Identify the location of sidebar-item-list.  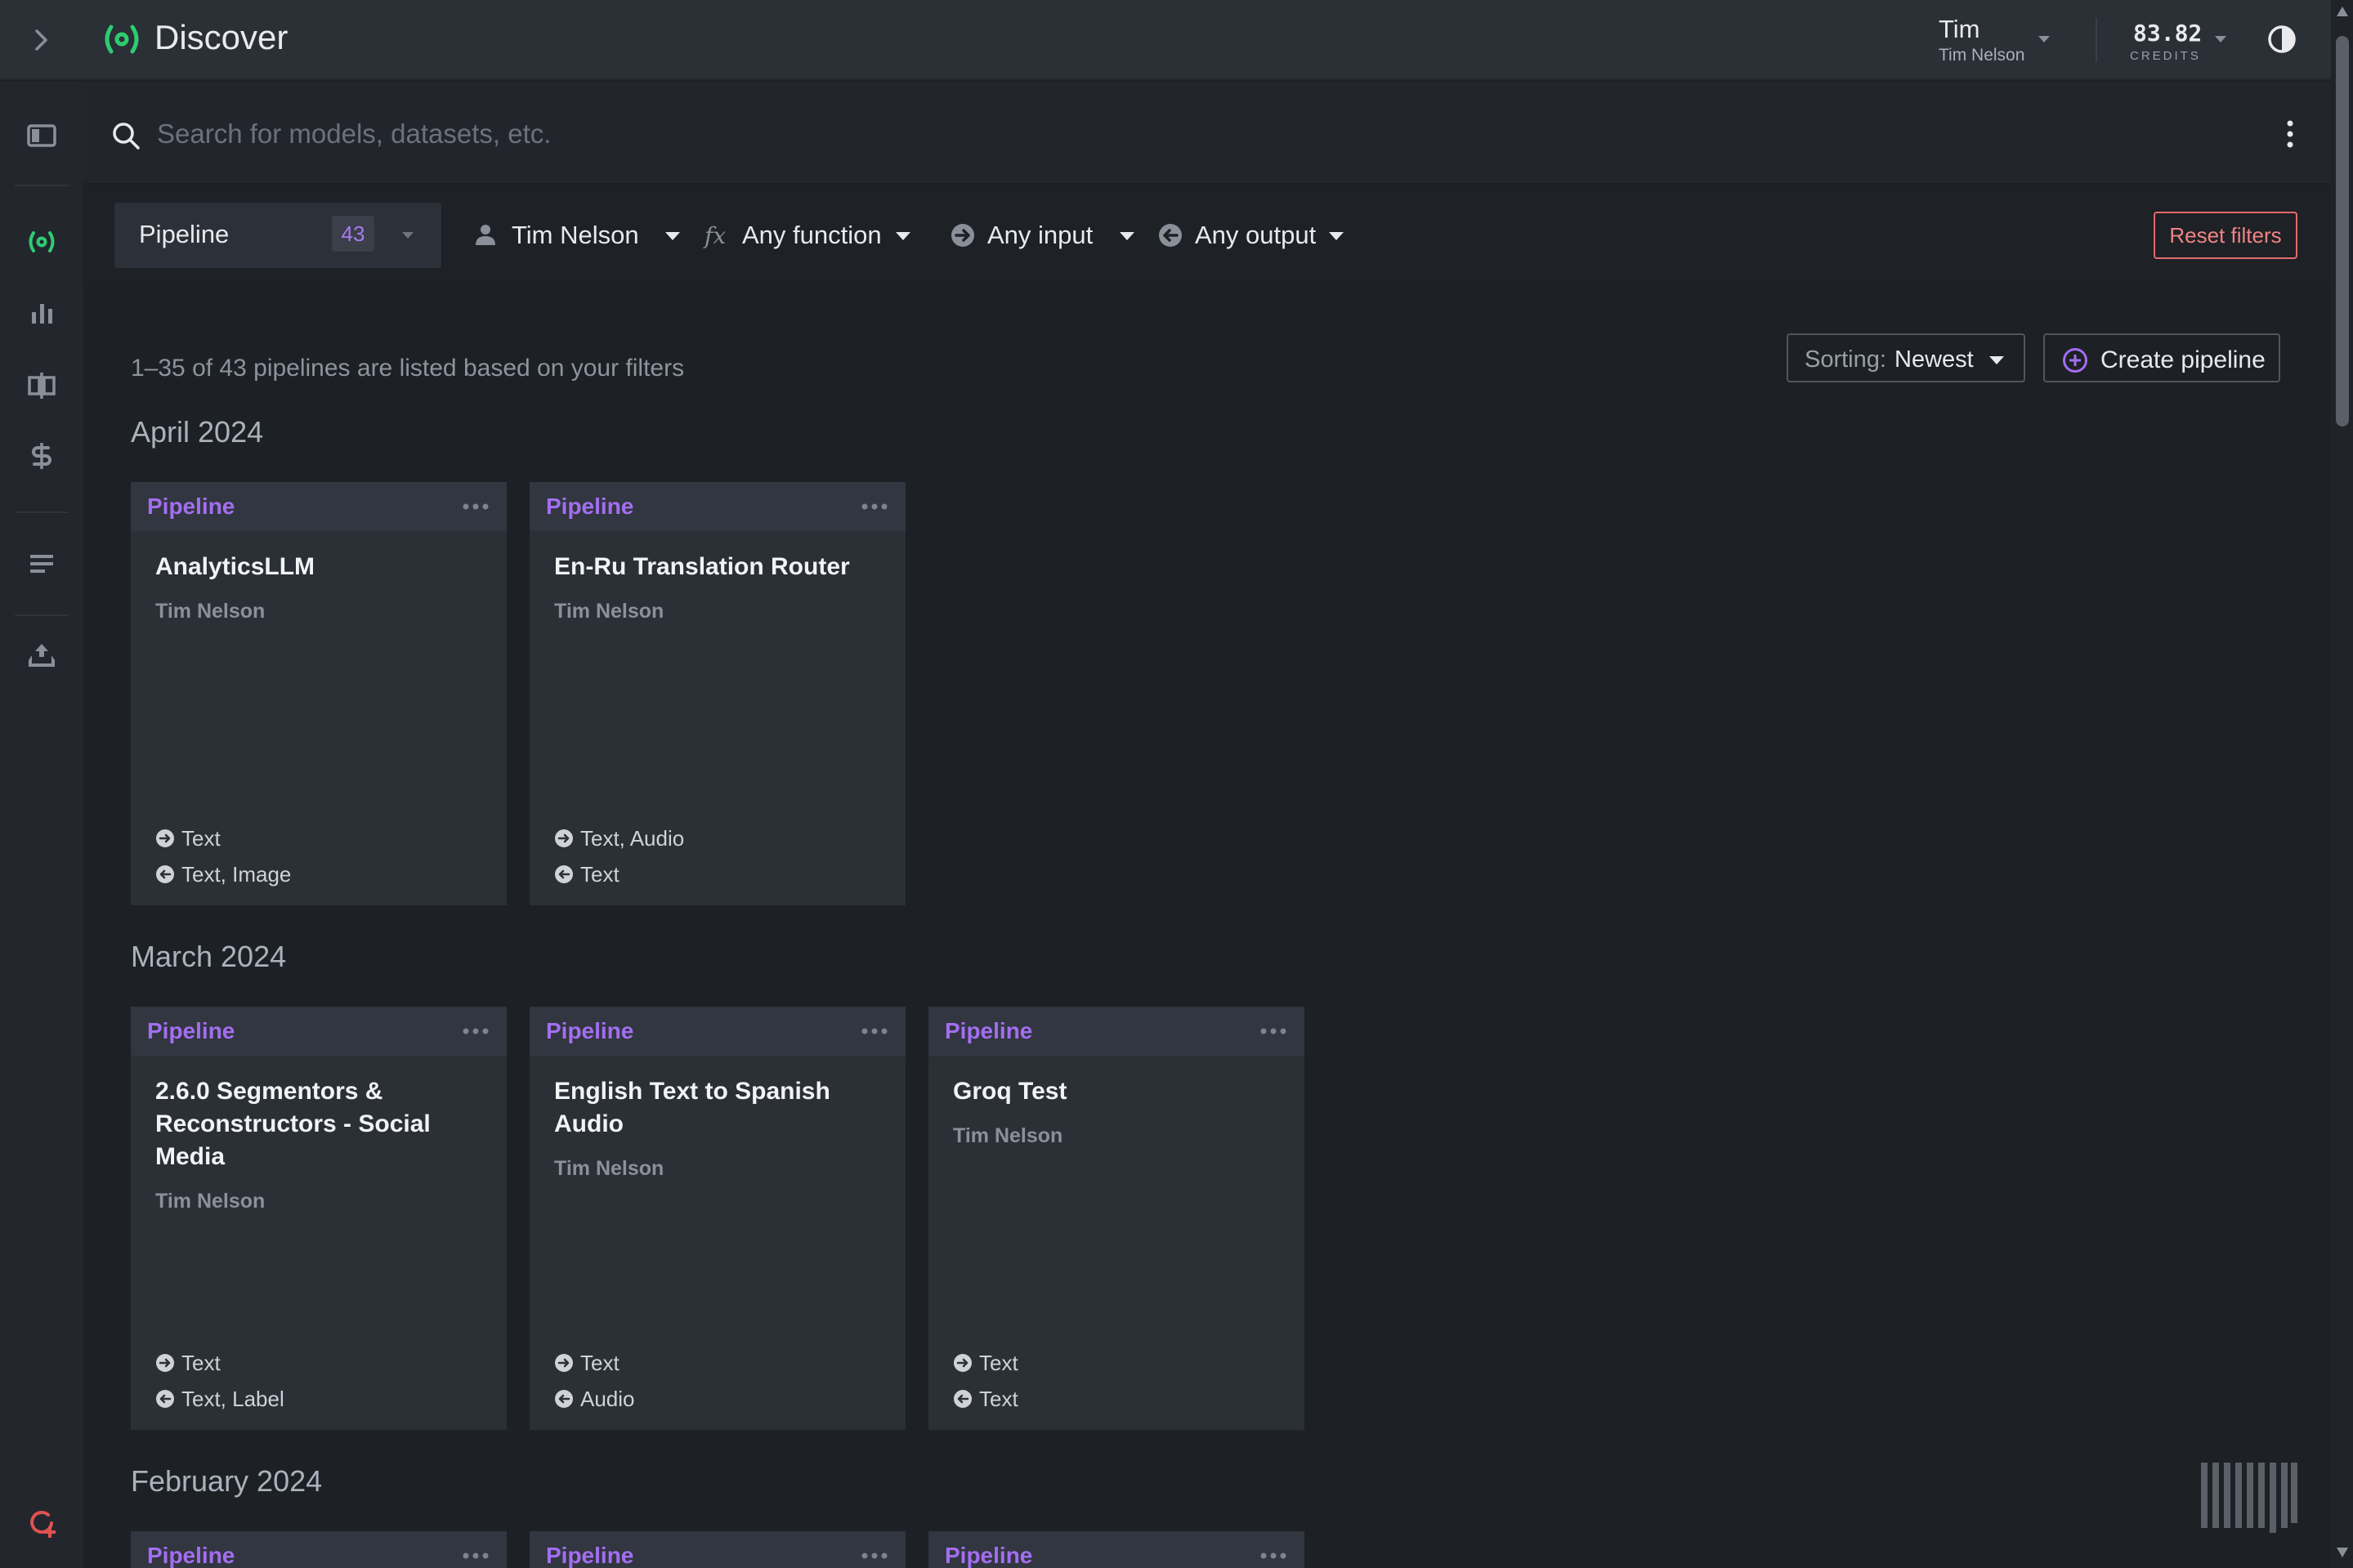
(42, 564).